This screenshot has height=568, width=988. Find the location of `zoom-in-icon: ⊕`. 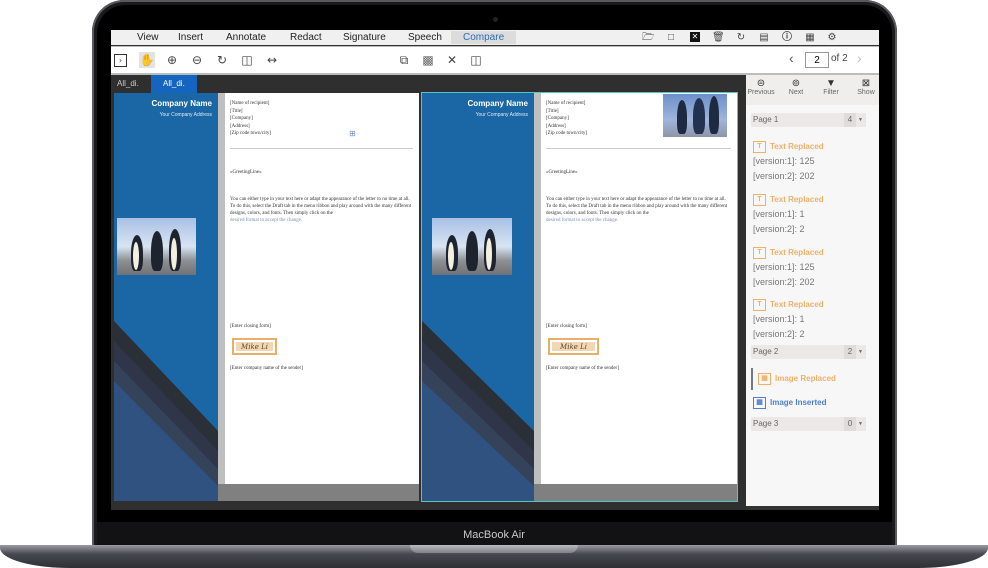

zoom-in-icon: ⊕ is located at coordinates (172, 60).